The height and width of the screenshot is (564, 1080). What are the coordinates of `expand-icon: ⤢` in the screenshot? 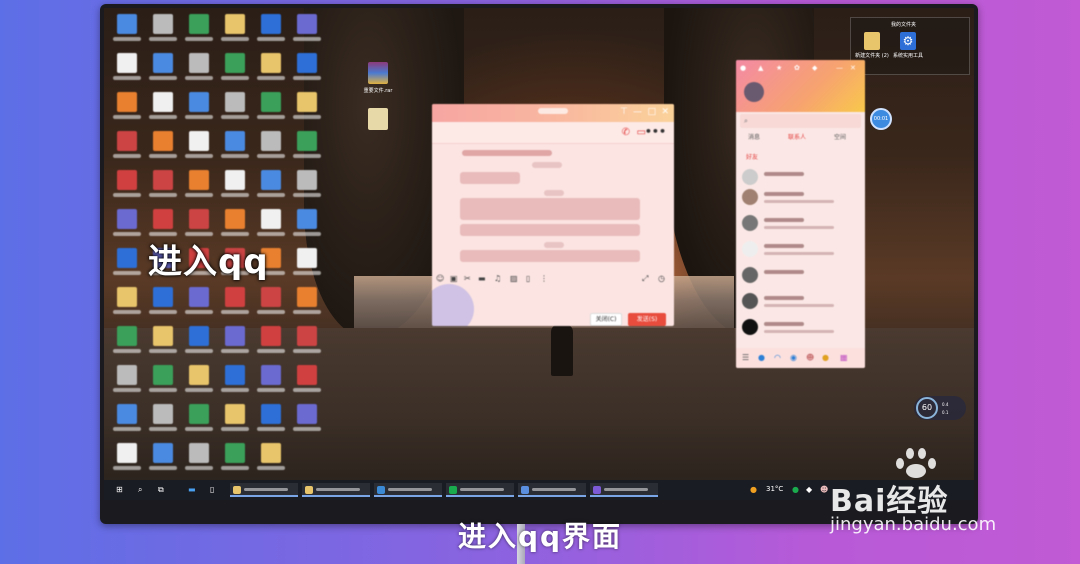 It's located at (645, 279).